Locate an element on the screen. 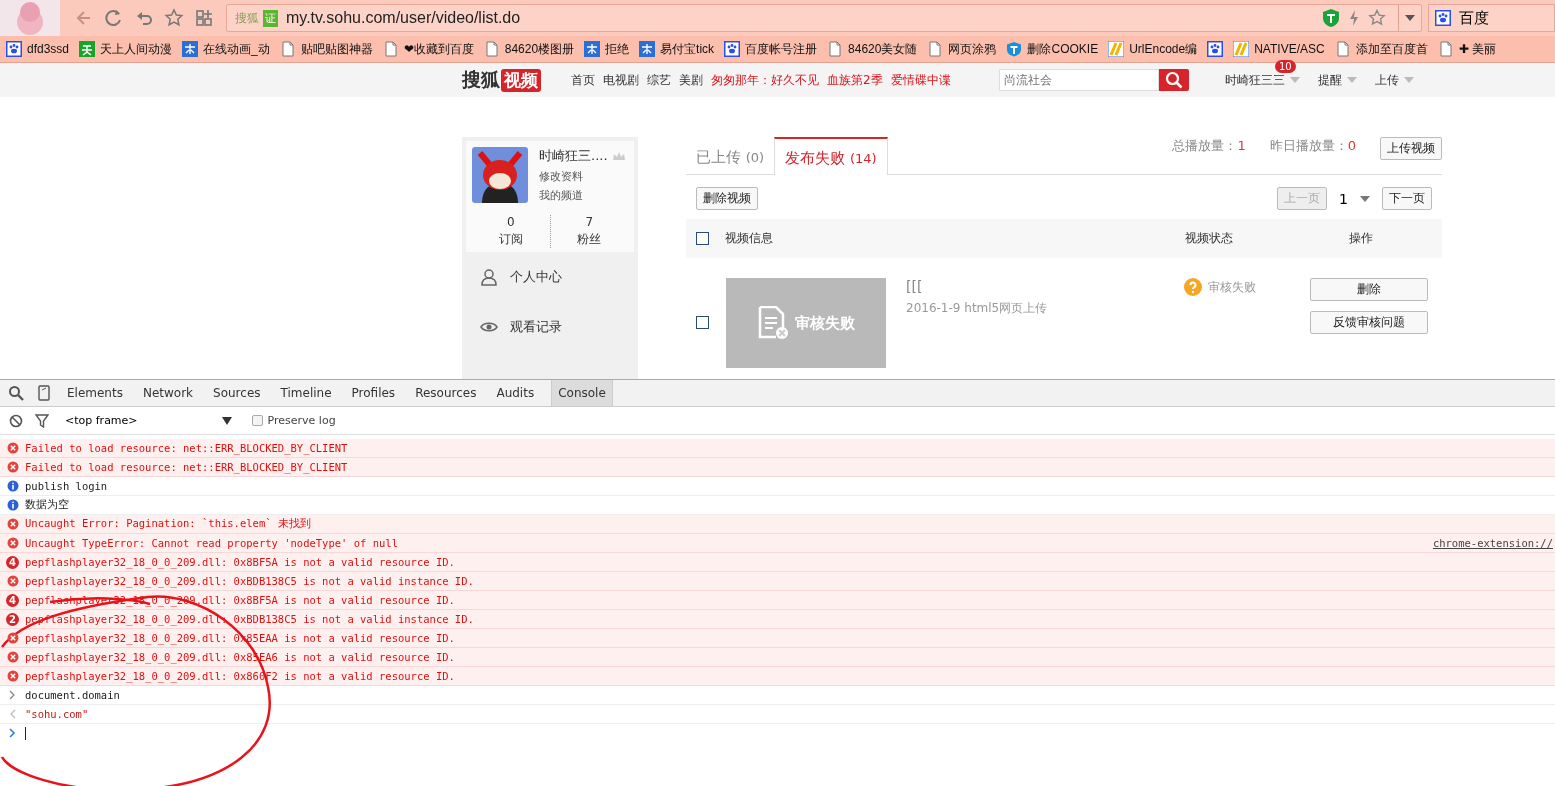  search-field: 尚流社会 is located at coordinates (1078, 80).